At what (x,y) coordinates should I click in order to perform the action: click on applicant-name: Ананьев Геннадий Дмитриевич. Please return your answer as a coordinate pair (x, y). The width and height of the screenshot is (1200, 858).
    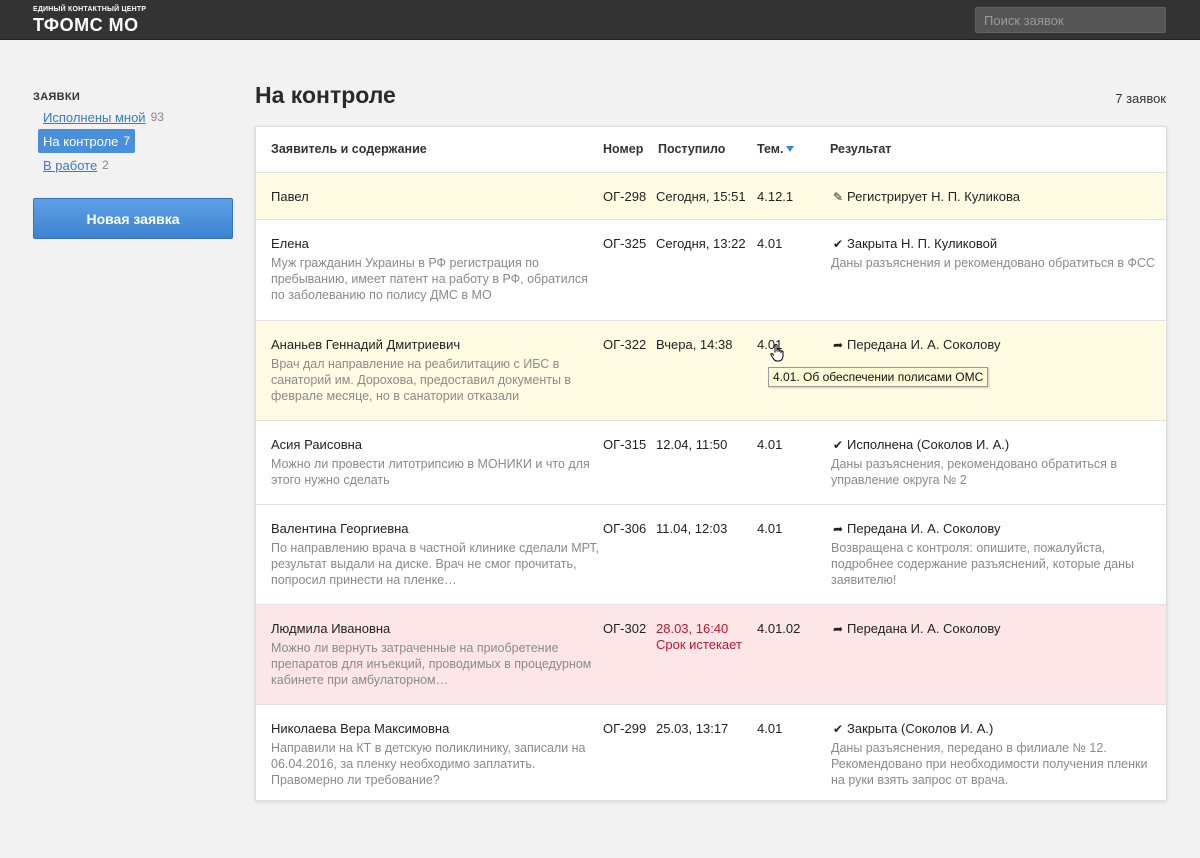
    Looking at the image, I should click on (366, 344).